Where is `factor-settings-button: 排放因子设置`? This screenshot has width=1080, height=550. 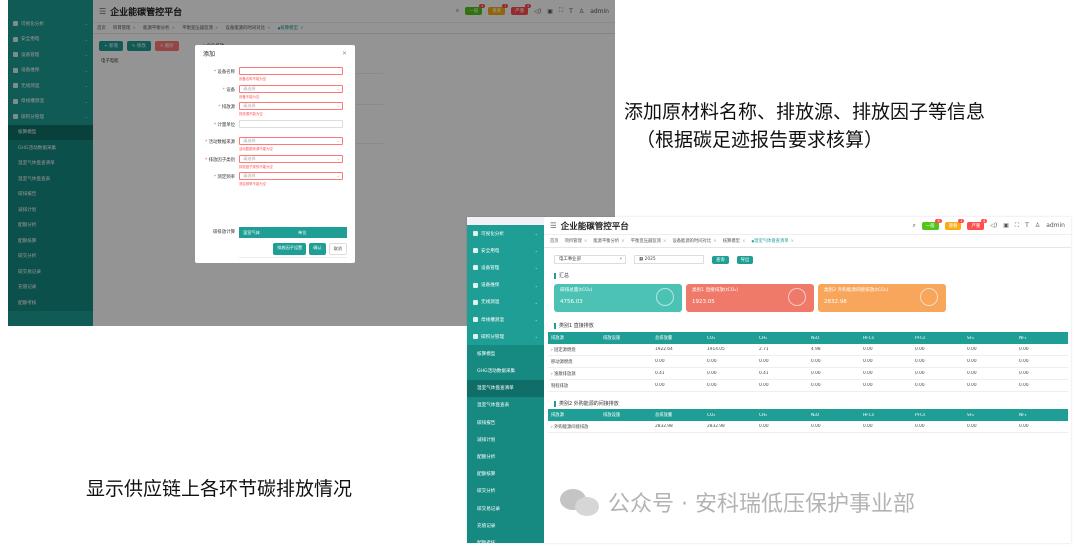 factor-settings-button: 排放因子设置 is located at coordinates (290, 249).